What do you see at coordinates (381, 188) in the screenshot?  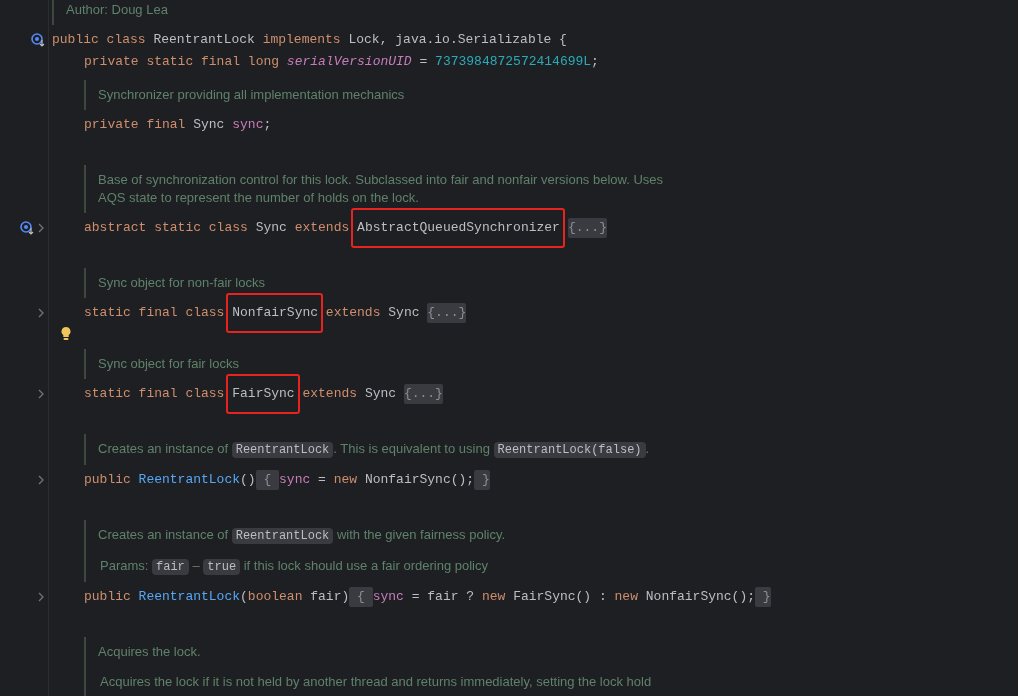 I see `doc-text: Base of synchronization control for this lock. Subclassed into fair and nonfair versions below. Uses AQS state to represent the number of holds on the lock.` at bounding box center [381, 188].